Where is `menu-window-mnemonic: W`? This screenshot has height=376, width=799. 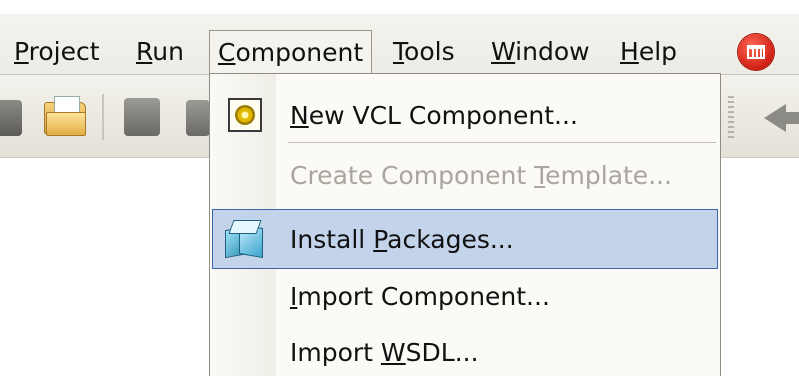
menu-window-mnemonic: W is located at coordinates (503, 51).